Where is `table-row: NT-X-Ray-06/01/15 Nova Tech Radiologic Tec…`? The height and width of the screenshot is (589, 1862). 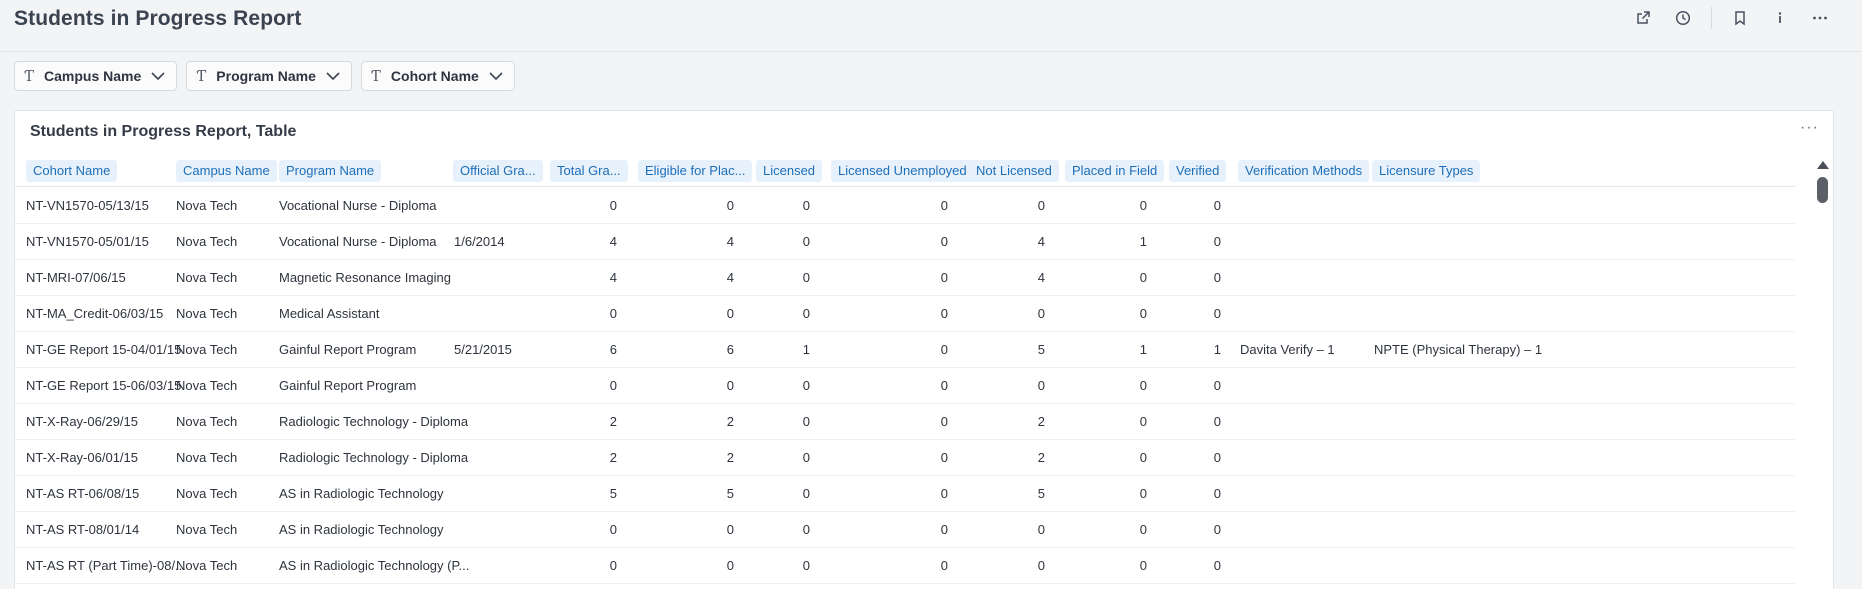
table-row: NT-X-Ray-06/01/15 Nova Tech Radiologic Tec… is located at coordinates (905, 458).